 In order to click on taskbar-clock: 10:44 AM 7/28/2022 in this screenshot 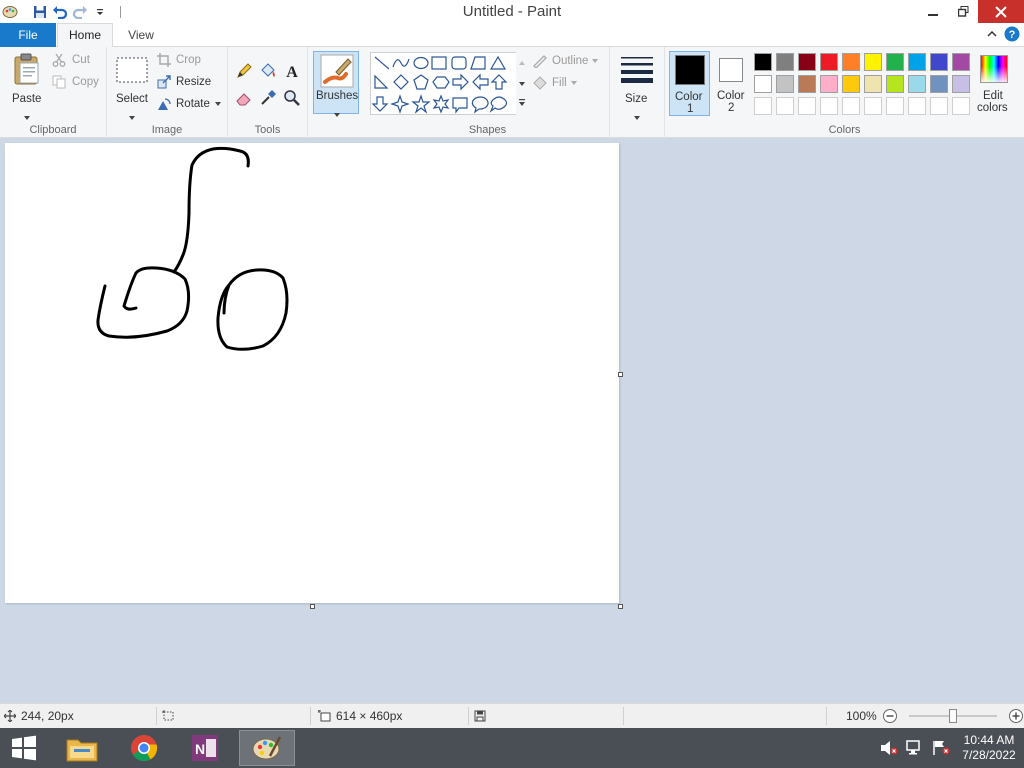, I will do `click(989, 748)`.